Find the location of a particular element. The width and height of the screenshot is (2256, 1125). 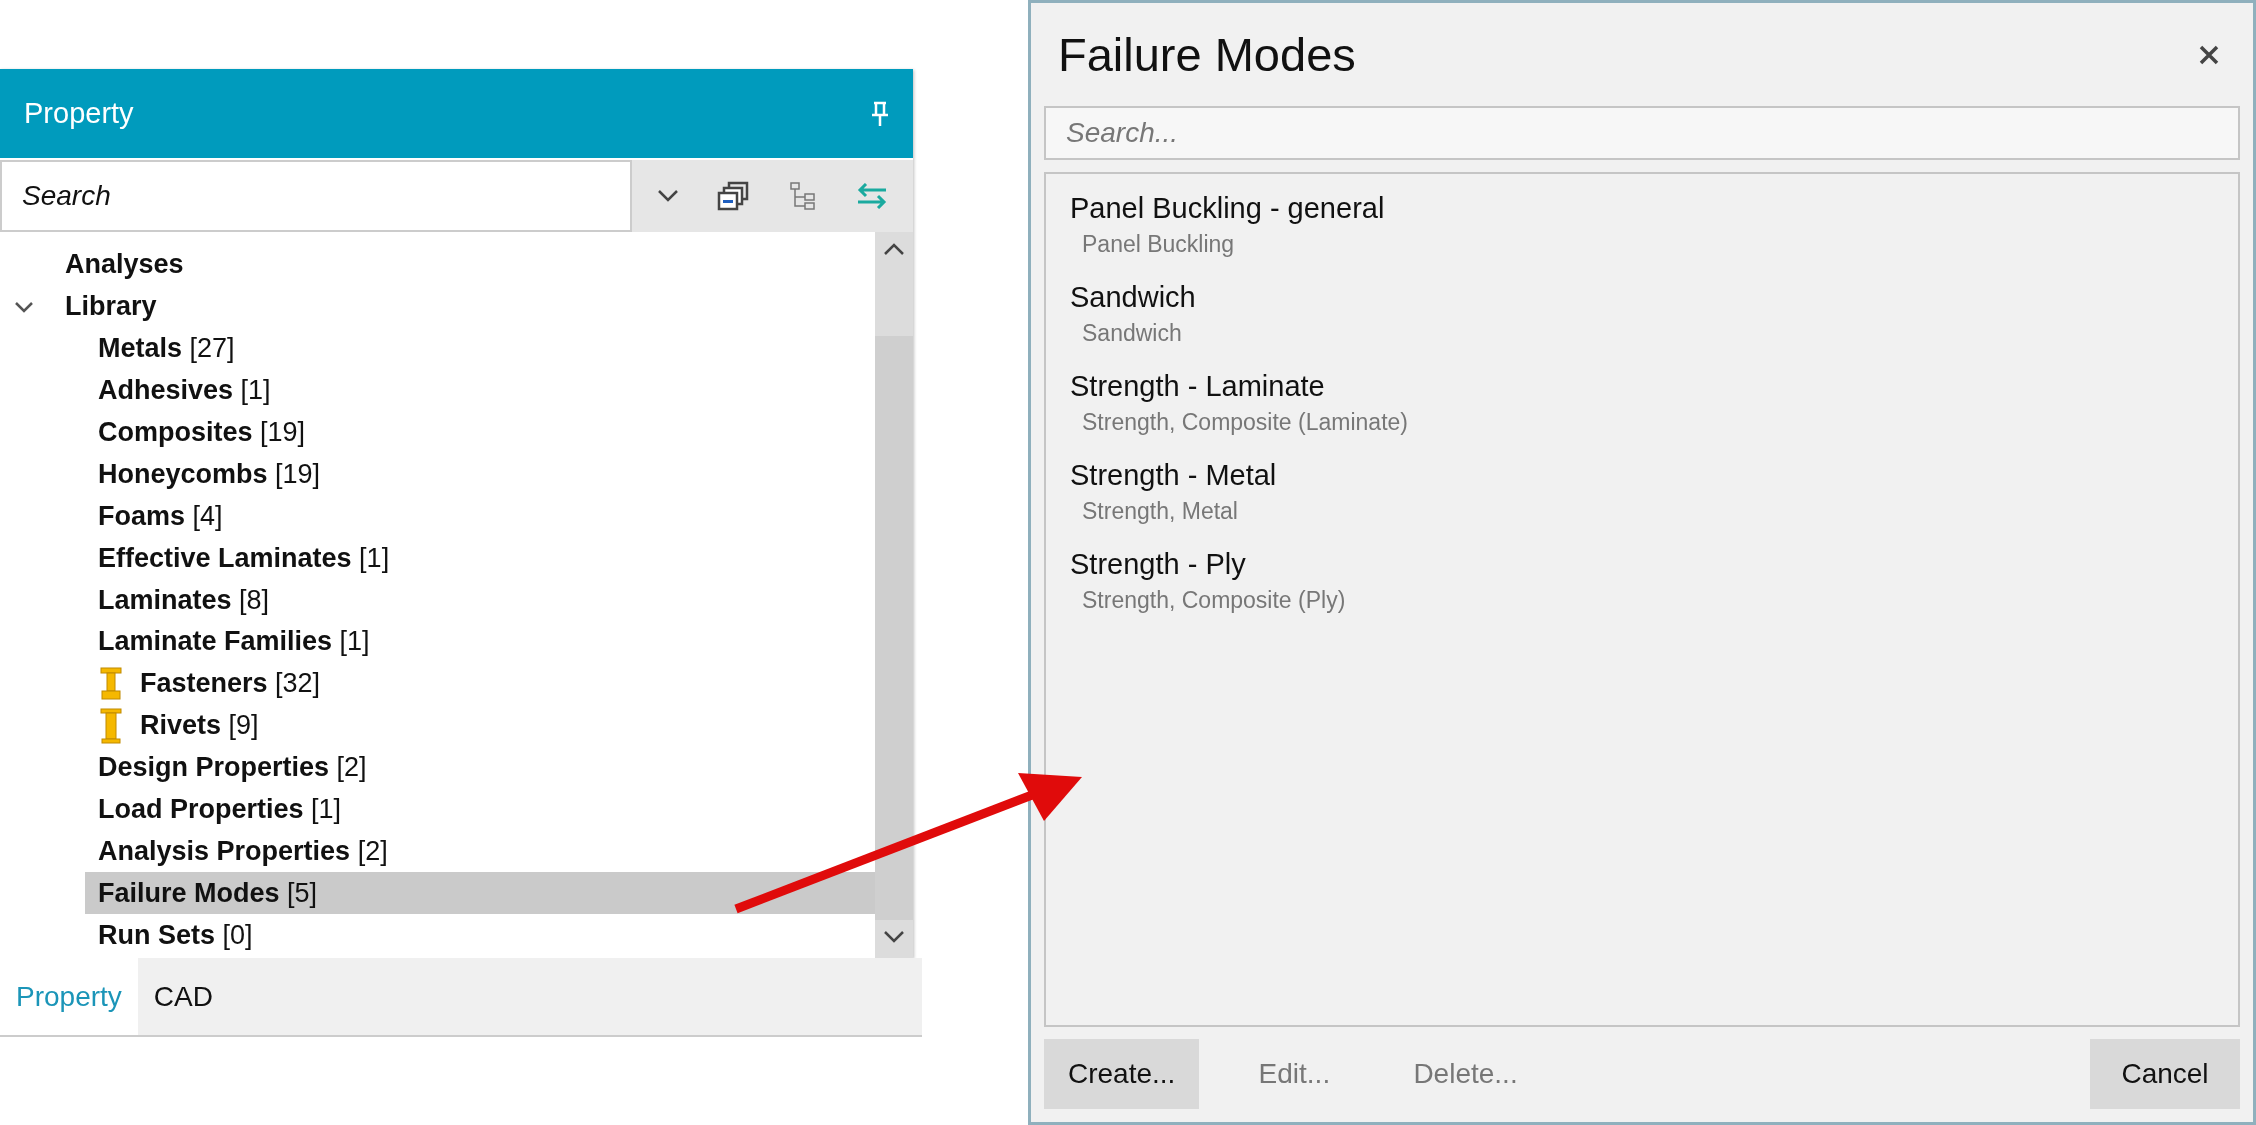

item-type-text: Strength, Metal is located at coordinates (1160, 511).